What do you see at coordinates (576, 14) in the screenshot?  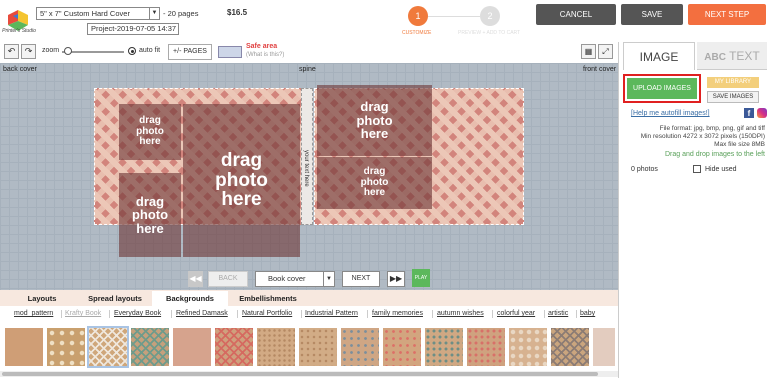 I see `cancel-button: CANCEL` at bounding box center [576, 14].